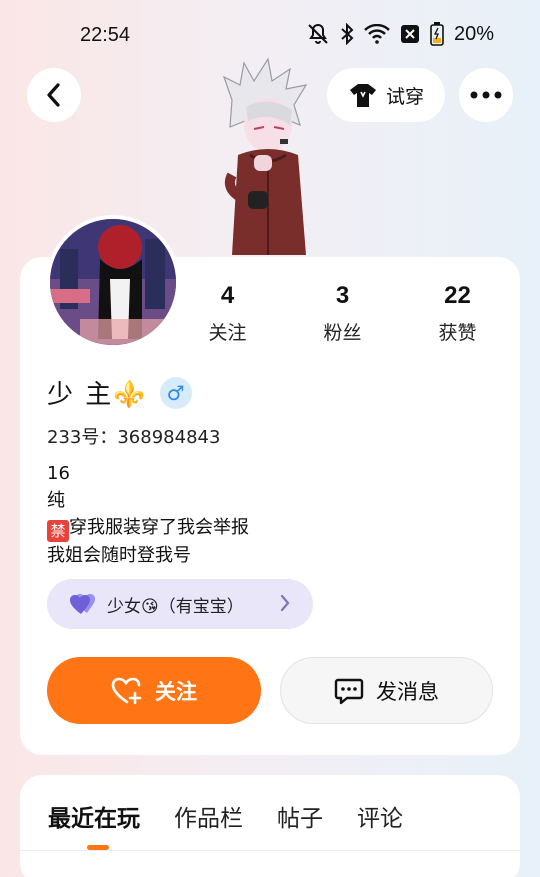 The height and width of the screenshot is (877, 540). I want to click on try-on-label: 试穿, so click(404, 97).